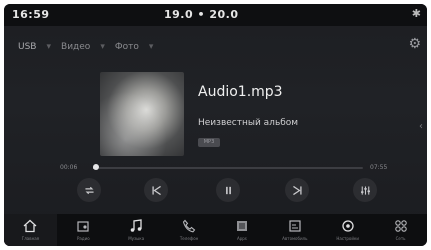 Image resolution: width=431 pixels, height=250 pixels. Describe the element at coordinates (75, 47) in the screenshot. I see `tab-video: Видео` at that location.